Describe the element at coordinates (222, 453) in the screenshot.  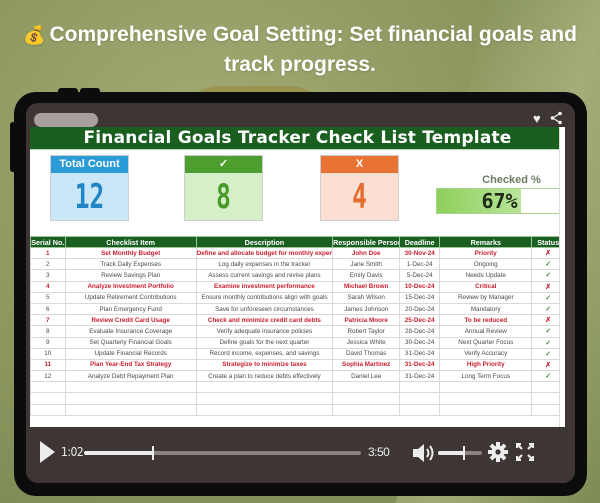
I see `seek-bar` at that location.